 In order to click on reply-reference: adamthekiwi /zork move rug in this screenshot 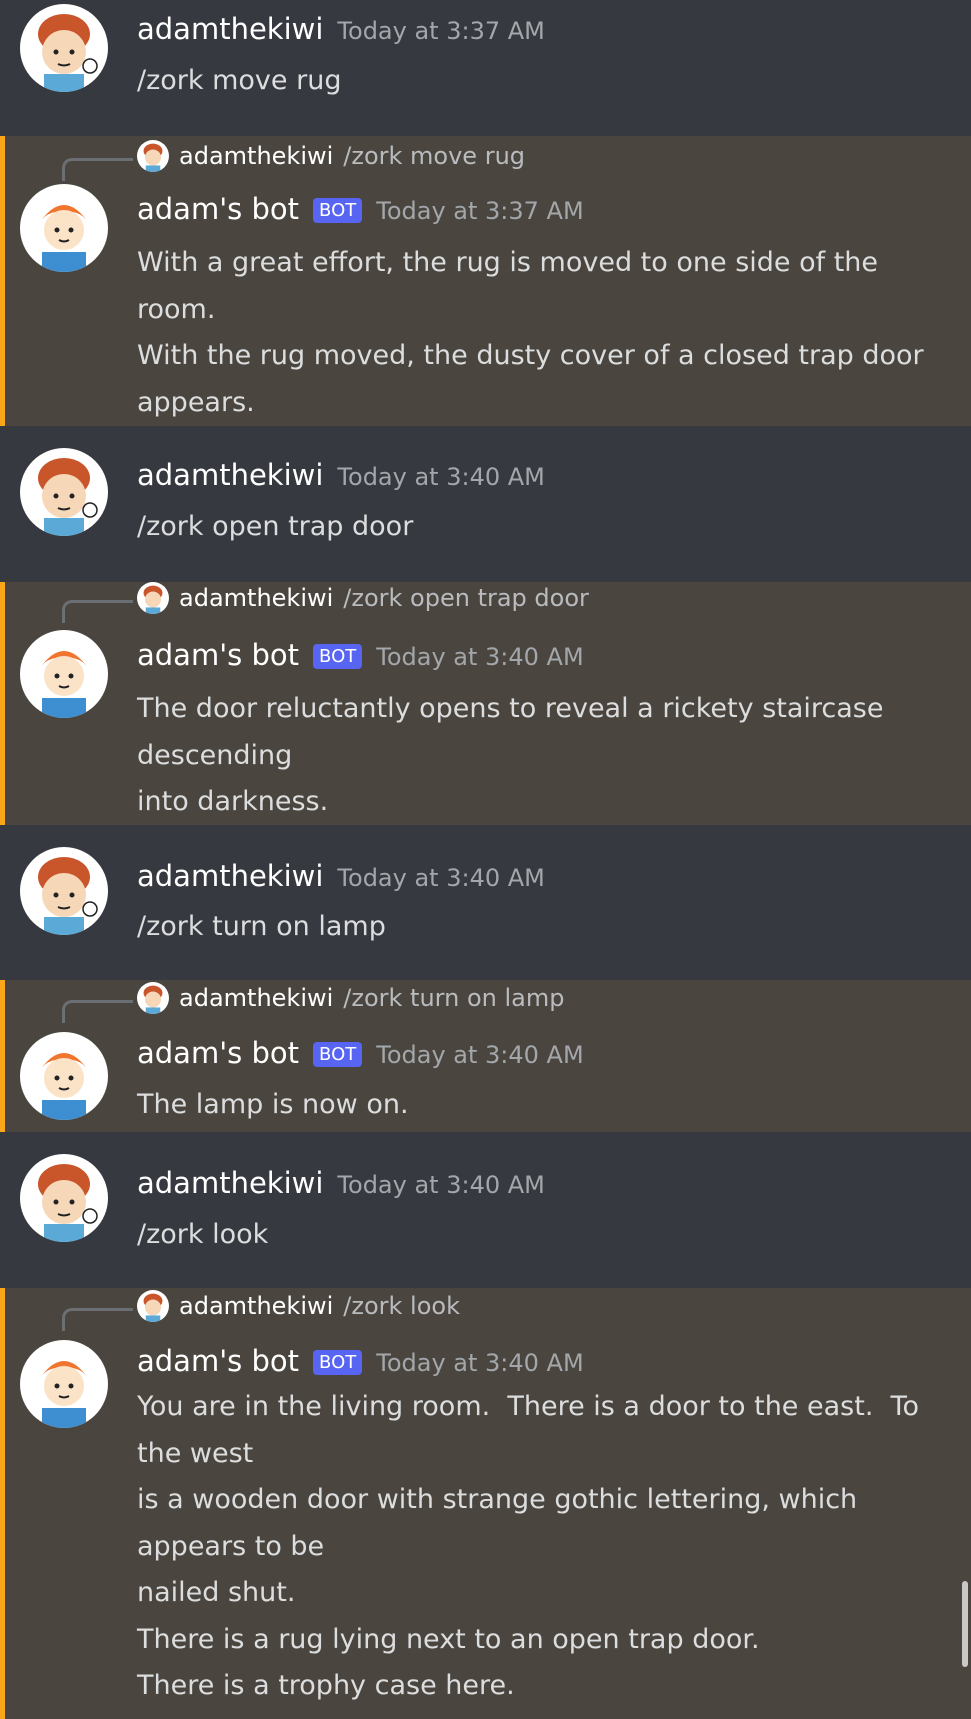, I will do `click(331, 156)`.